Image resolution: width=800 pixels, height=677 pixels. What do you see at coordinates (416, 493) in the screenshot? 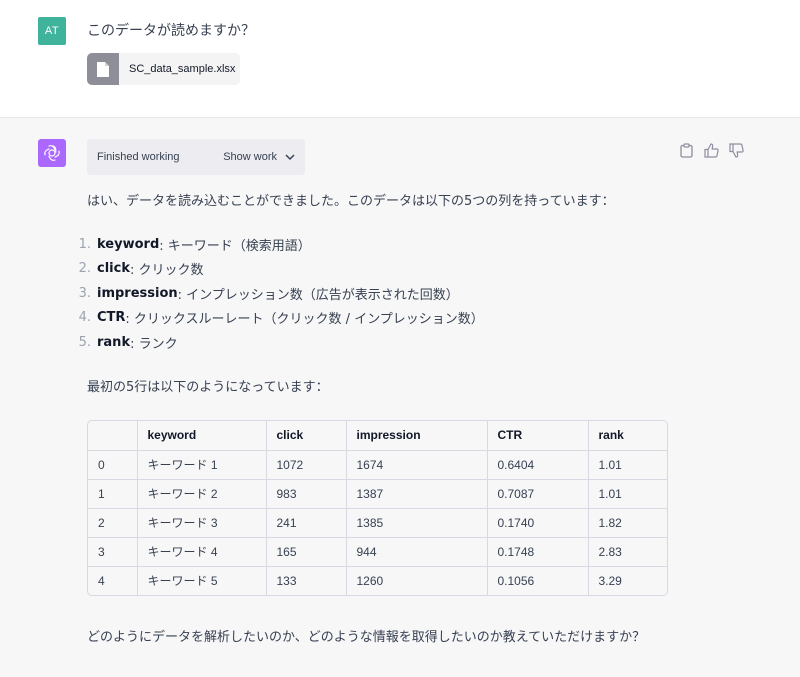
I see `table-cell: 1387` at bounding box center [416, 493].